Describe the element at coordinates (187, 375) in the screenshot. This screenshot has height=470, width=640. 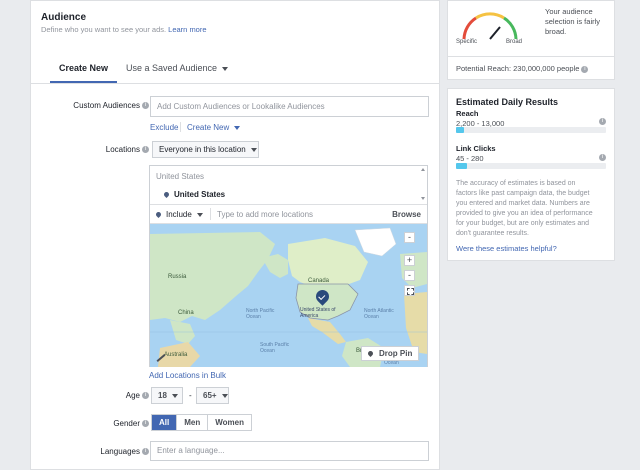
I see `add-locations-bulk-link: Add Locations in Bulk` at that location.